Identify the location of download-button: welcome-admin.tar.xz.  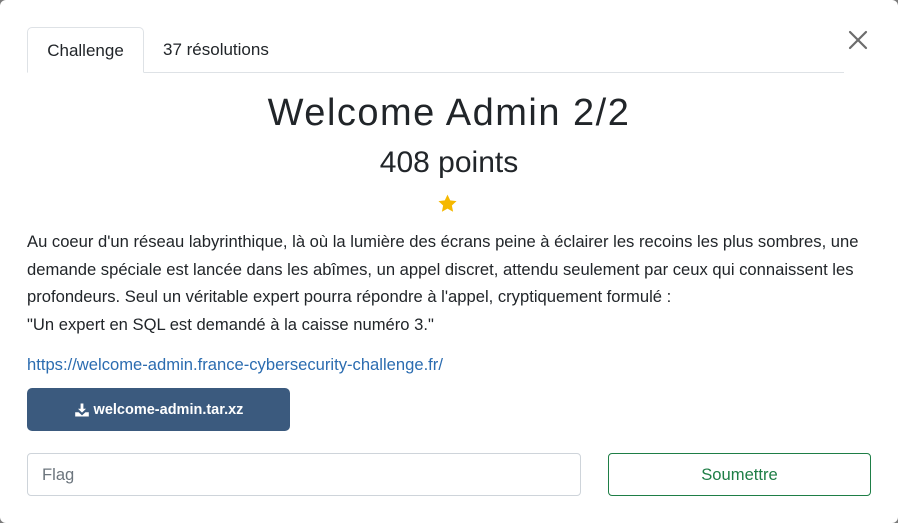
(158, 409).